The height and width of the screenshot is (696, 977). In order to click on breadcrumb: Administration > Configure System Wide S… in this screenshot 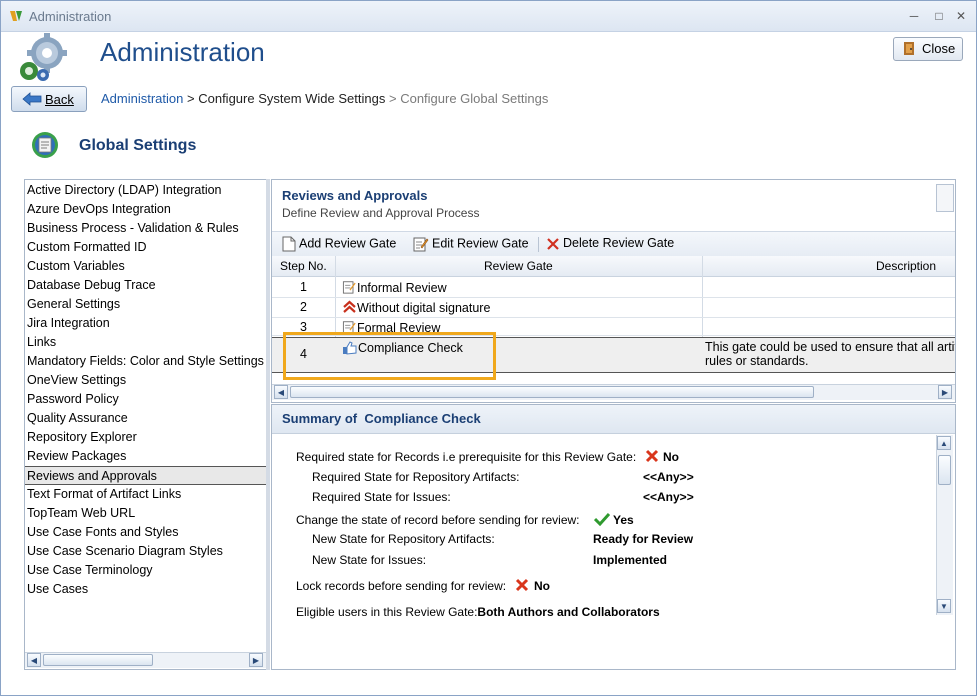, I will do `click(324, 98)`.